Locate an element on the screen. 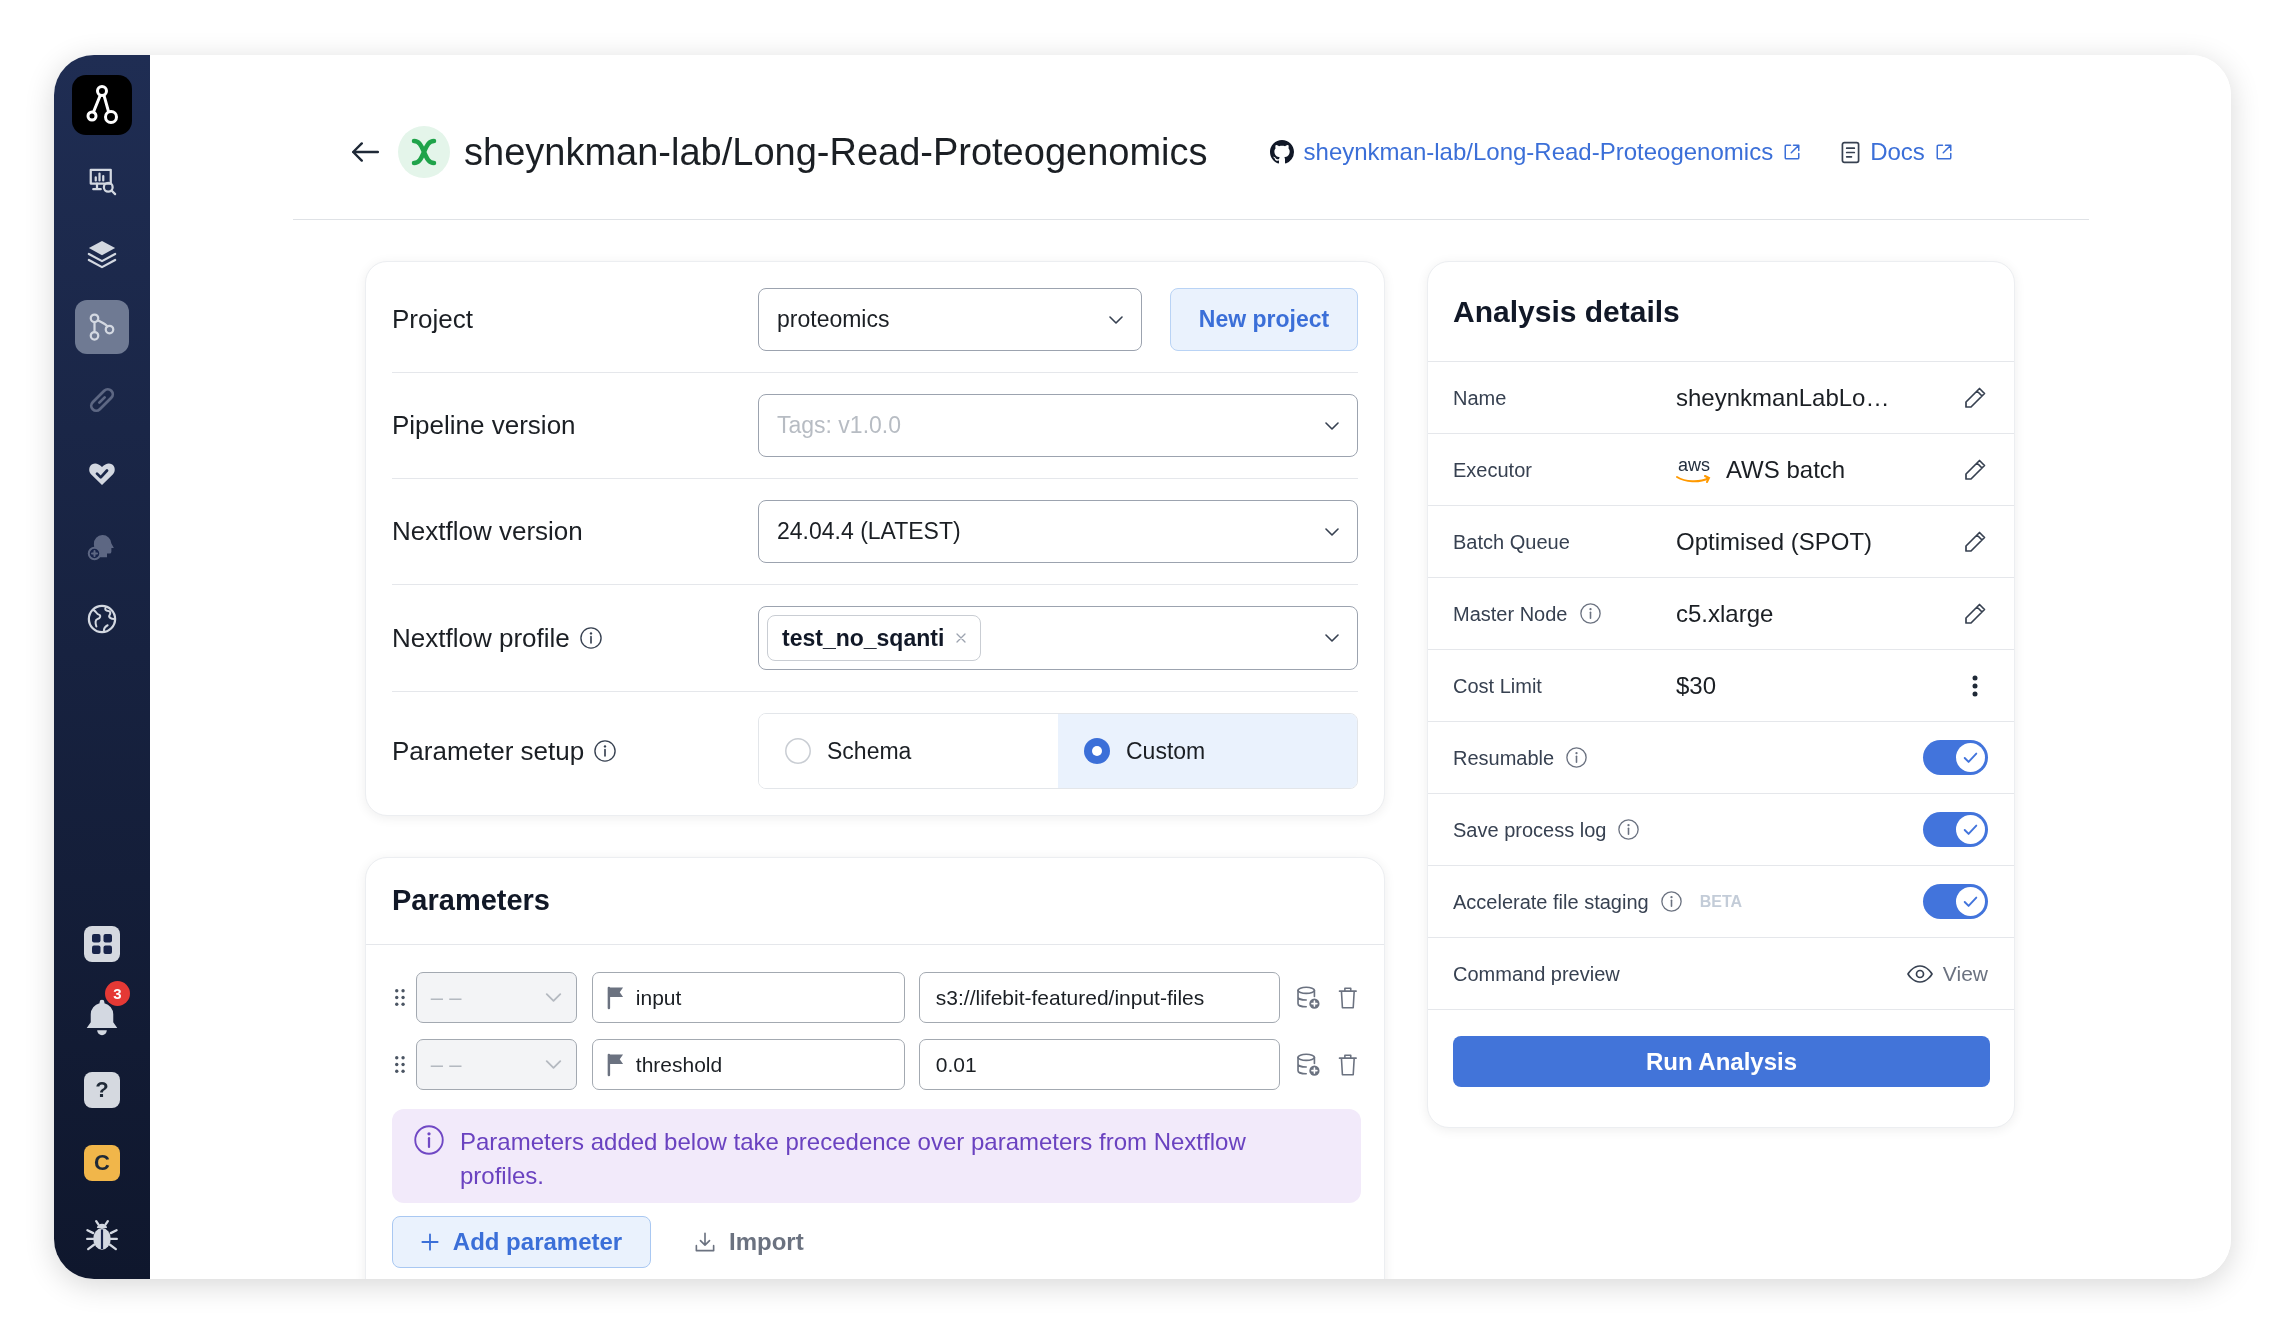 This screenshot has height=1333, width=2286. tag-label: test_no_sqanti is located at coordinates (863, 638).